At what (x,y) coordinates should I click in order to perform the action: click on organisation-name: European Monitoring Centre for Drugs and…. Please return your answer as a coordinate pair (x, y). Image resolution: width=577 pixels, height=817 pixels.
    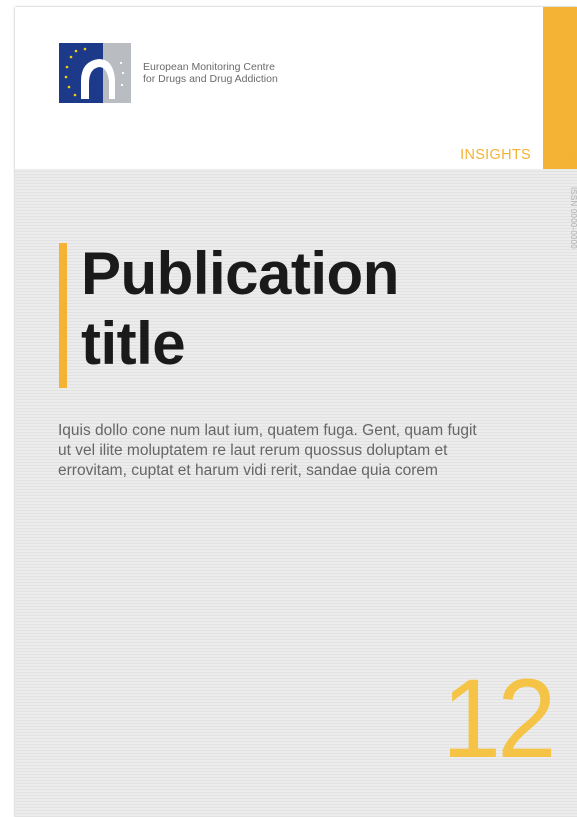
    Looking at the image, I should click on (210, 73).